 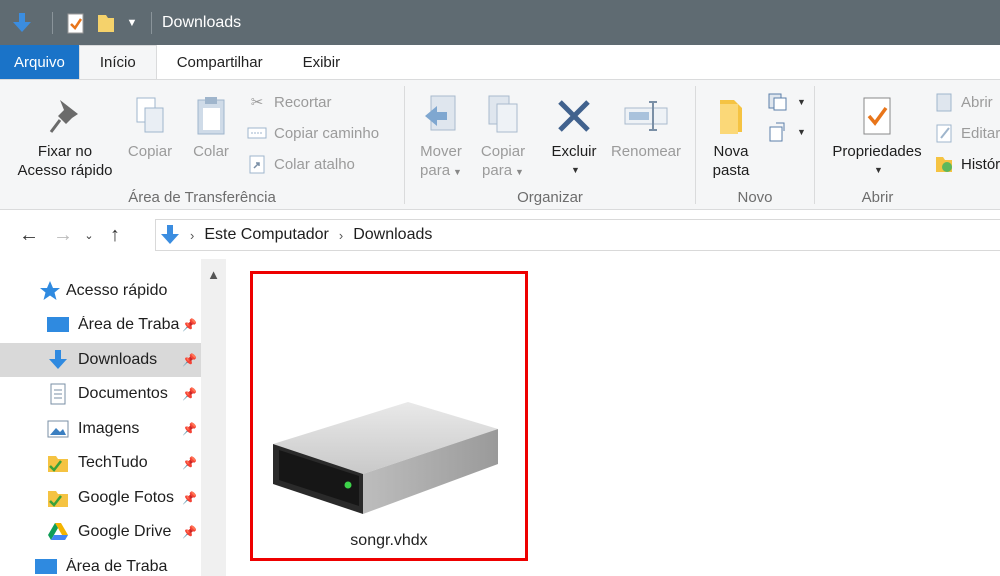 I want to click on edit-button: Editar, so click(x=966, y=133).